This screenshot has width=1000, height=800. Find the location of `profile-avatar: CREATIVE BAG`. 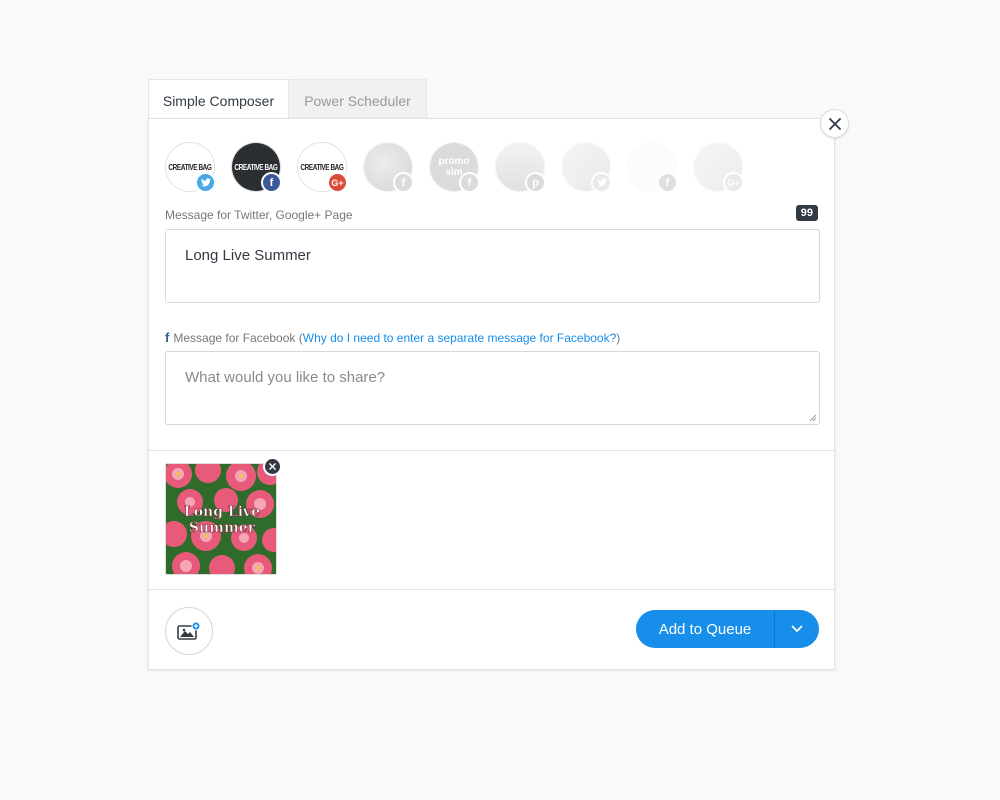

profile-avatar: CREATIVE BAG is located at coordinates (190, 167).